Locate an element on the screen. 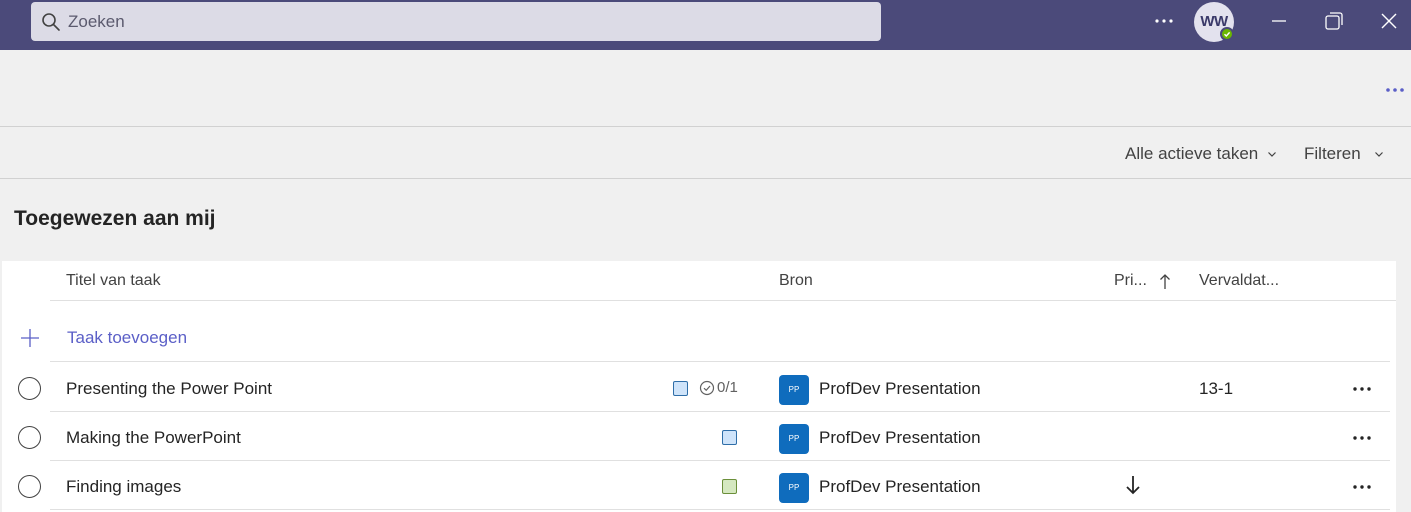  checklist-count: 0/1 is located at coordinates (727, 387).